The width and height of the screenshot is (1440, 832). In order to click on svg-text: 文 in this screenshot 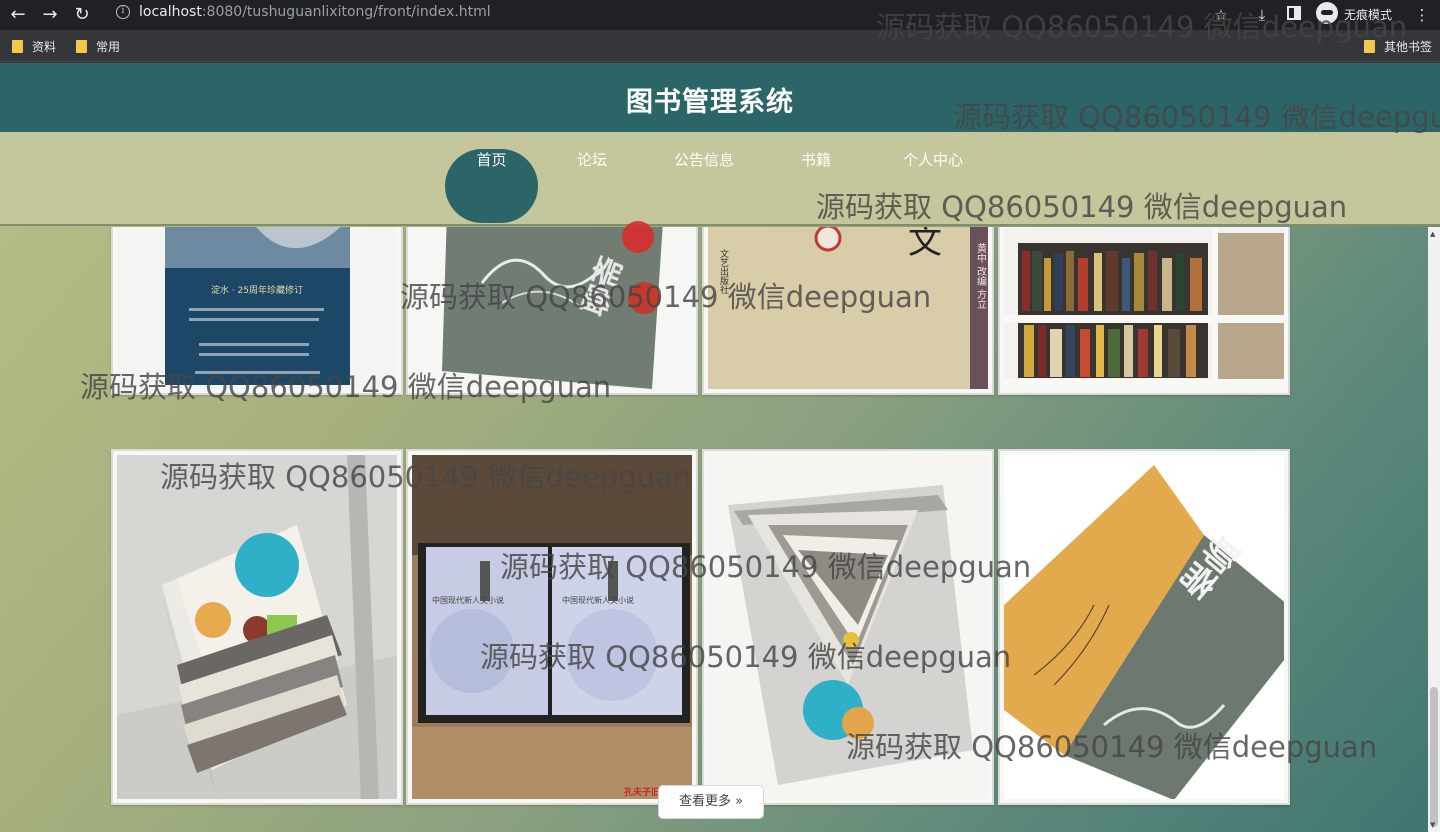, I will do `click(925, 244)`.